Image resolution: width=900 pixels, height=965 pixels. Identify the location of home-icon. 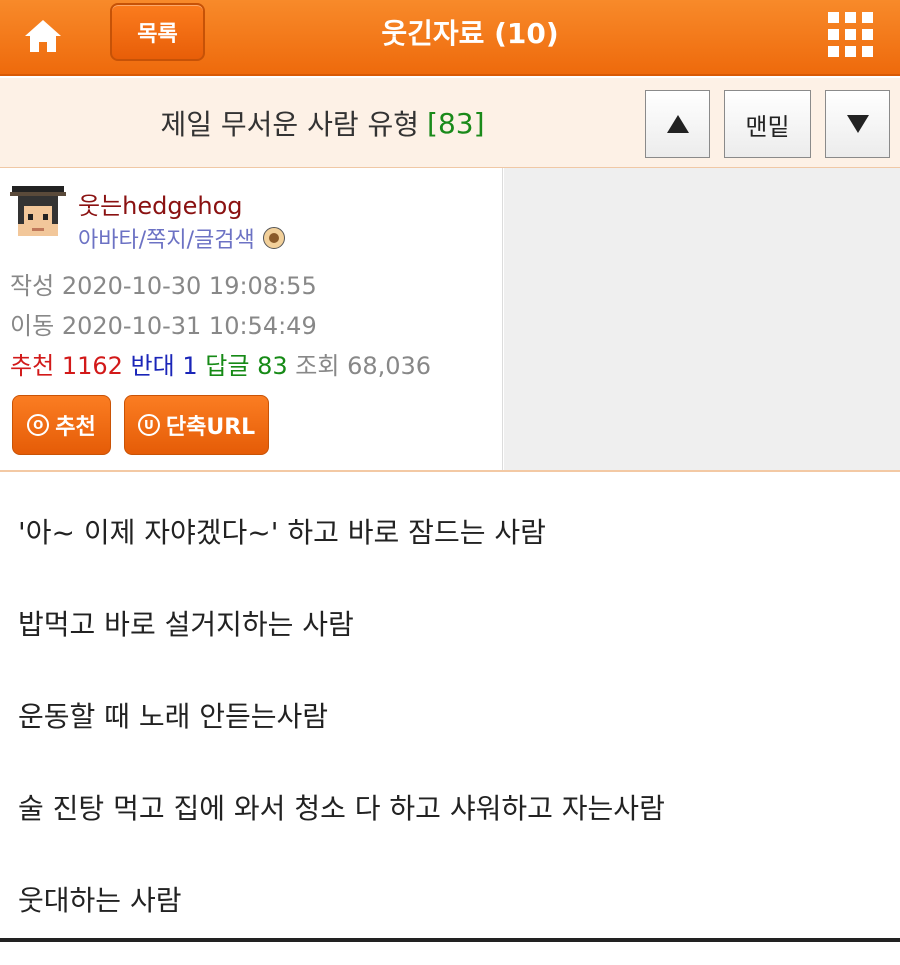
(43, 37).